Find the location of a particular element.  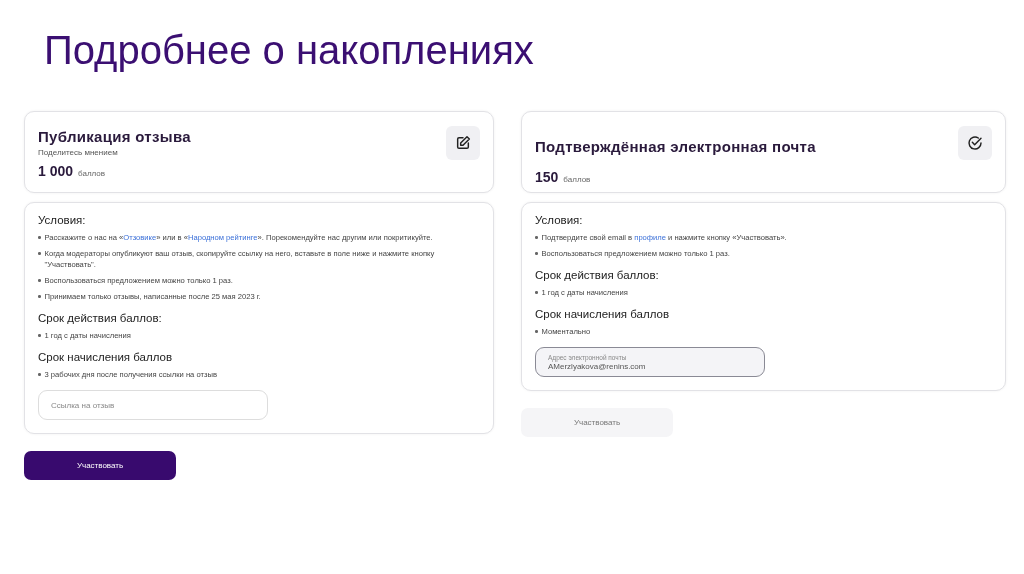

offer-title: Публикация отзыва is located at coordinates (114, 136).